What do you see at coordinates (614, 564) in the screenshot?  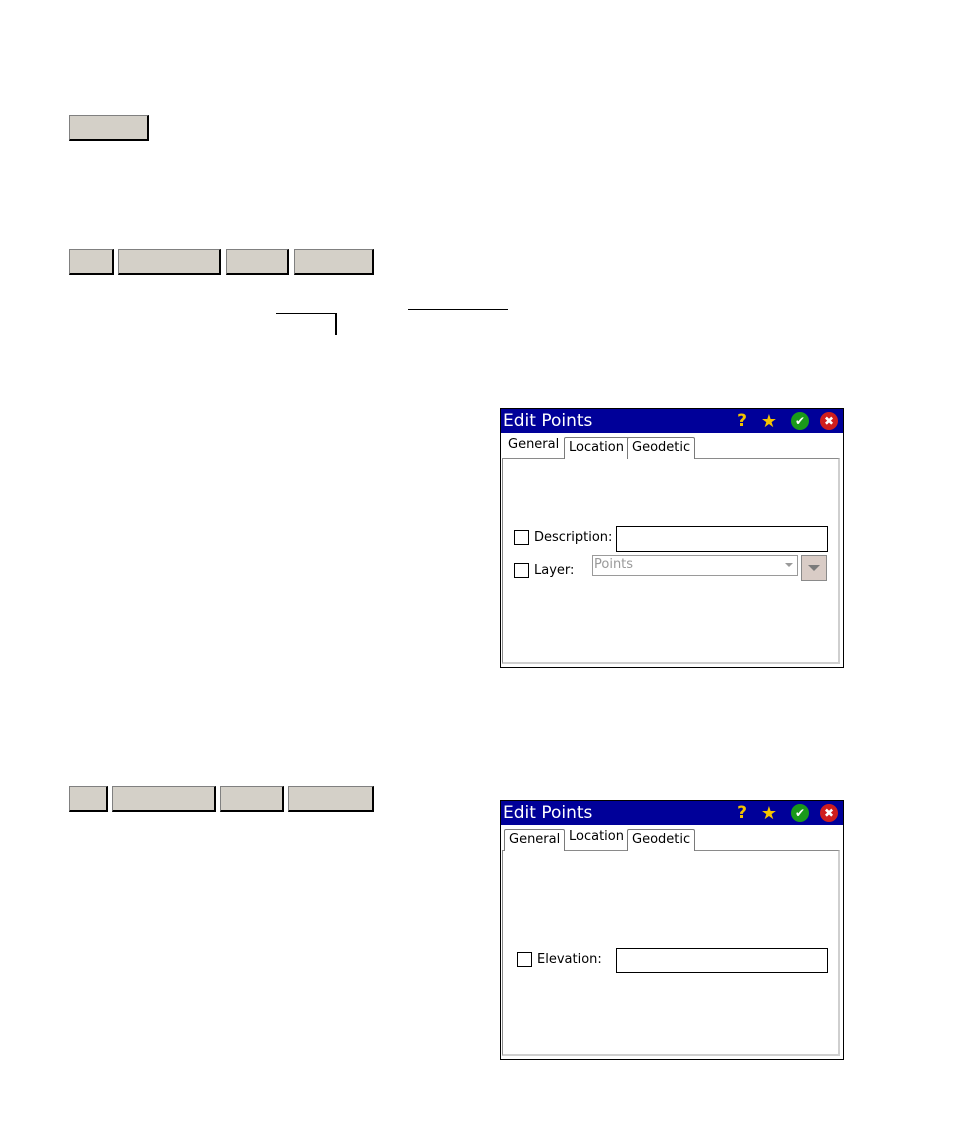 I see `layer-select-value: Points` at bounding box center [614, 564].